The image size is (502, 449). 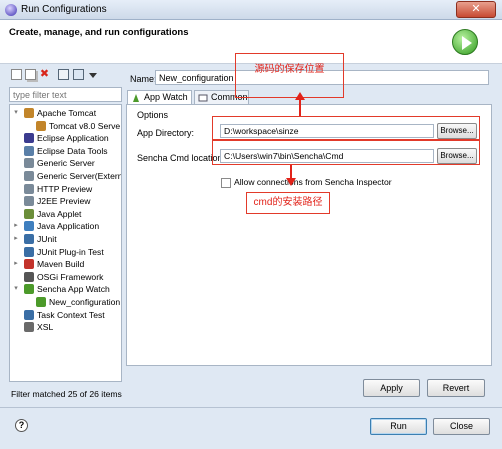 What do you see at coordinates (251, 42) in the screenshot?
I see `dialog-header: Create, manage, and run configurations` at bounding box center [251, 42].